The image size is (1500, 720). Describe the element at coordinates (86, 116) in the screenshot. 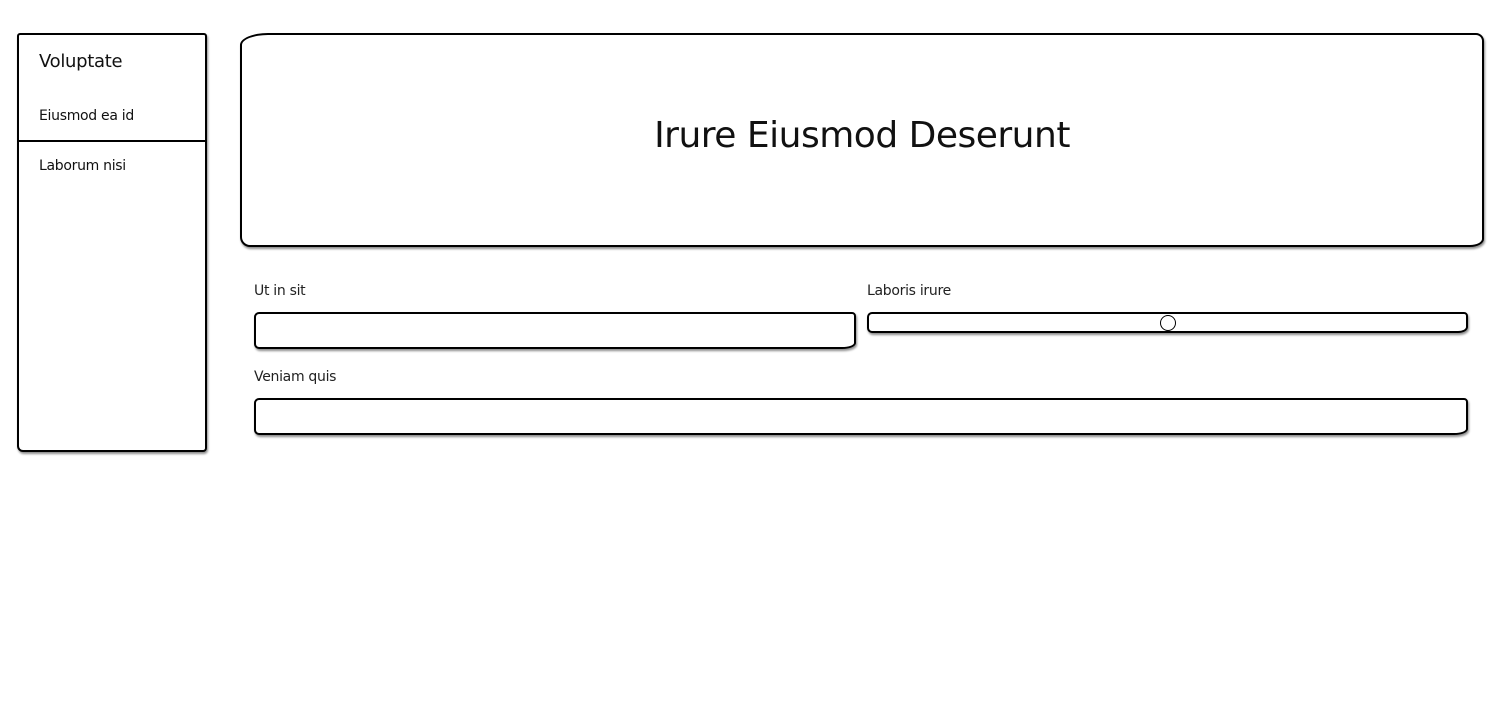

I see `sidebar-item-eiusmod-ea-id: Eiusmod ea id` at that location.